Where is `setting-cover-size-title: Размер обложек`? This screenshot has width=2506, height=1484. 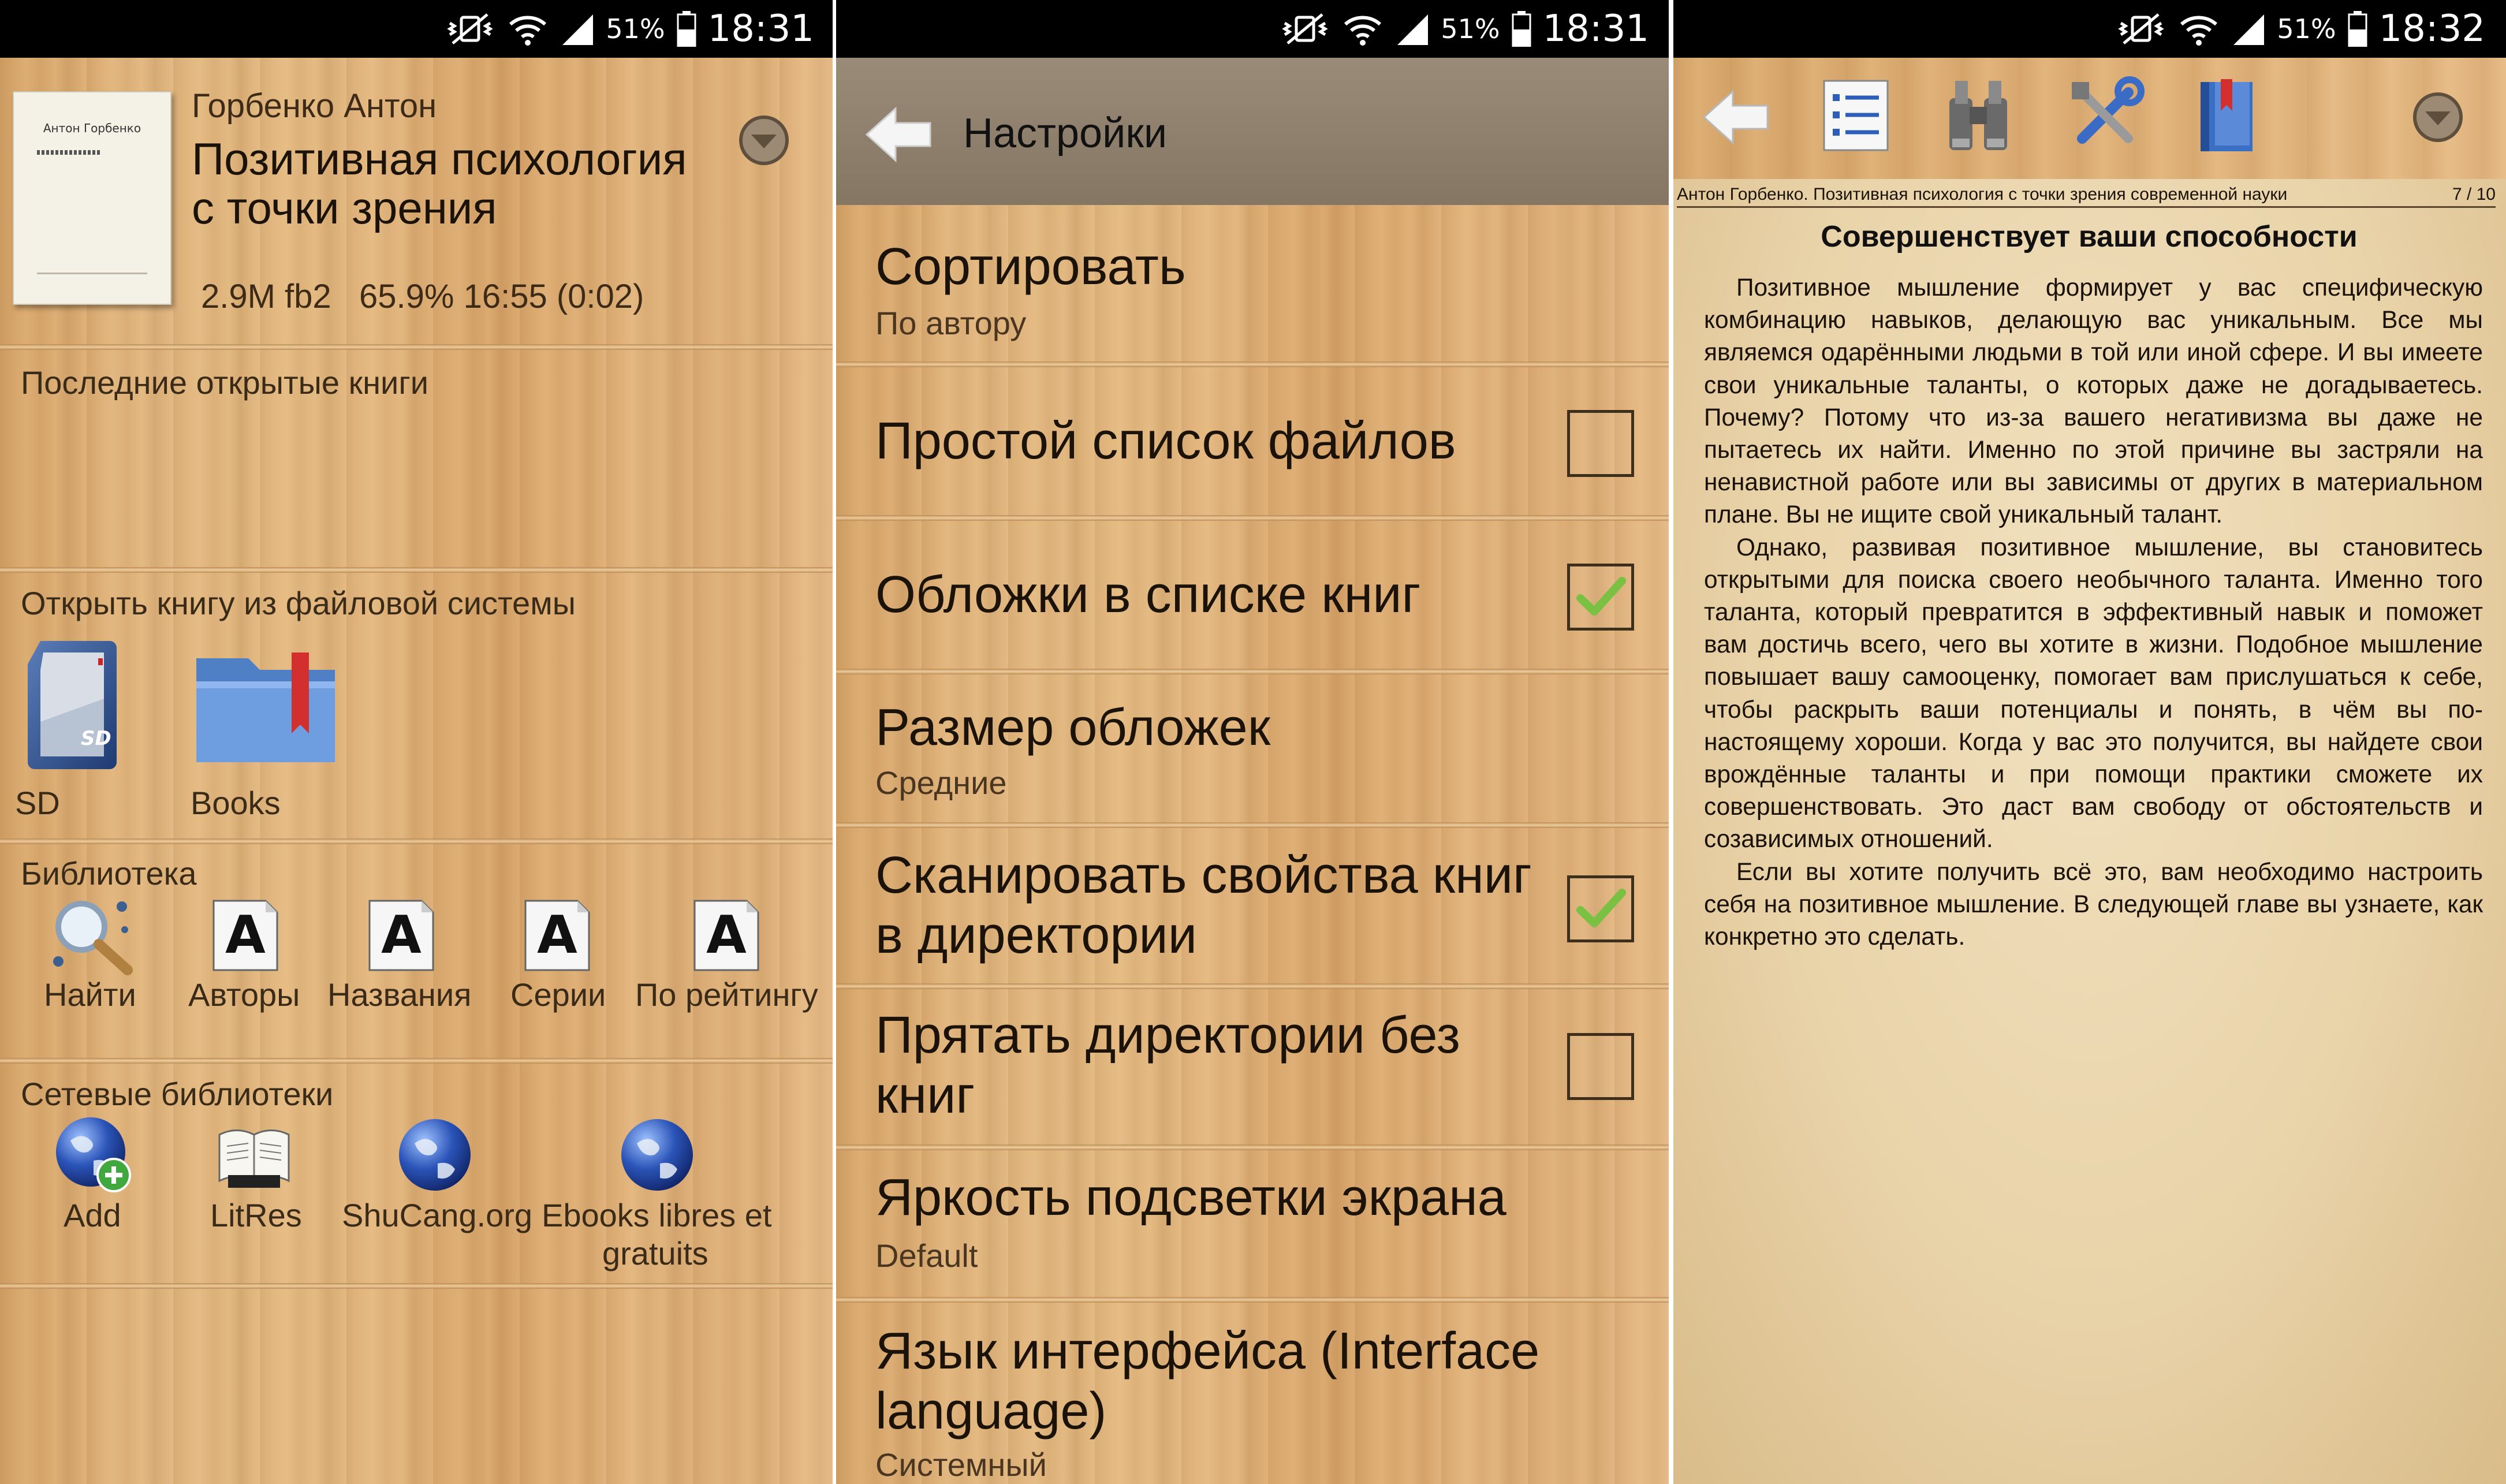 setting-cover-size-title: Размер обложек is located at coordinates (1073, 727).